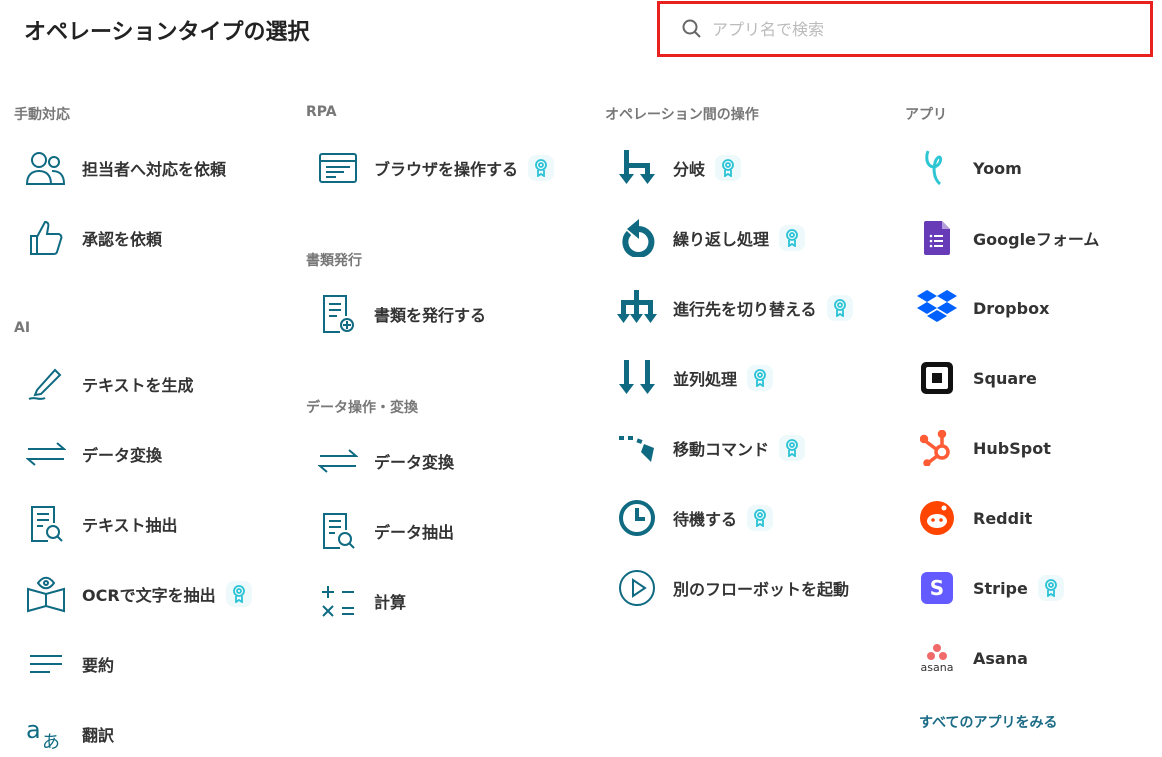  I want to click on operation-item: Reddit, so click(974, 518).